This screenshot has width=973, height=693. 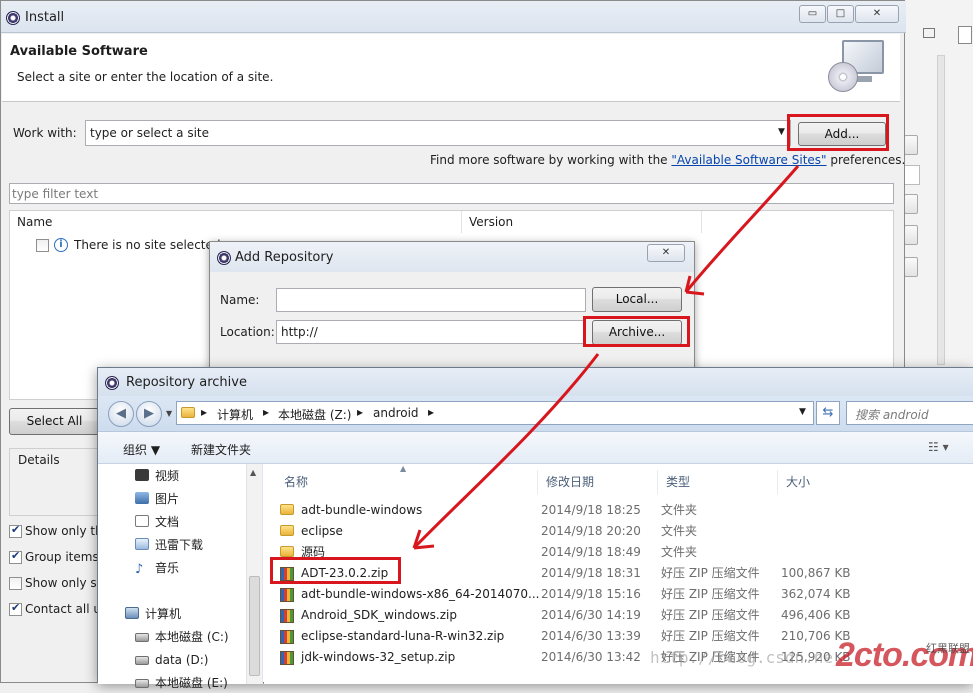 What do you see at coordinates (812, 14) in the screenshot?
I see `minimize-button: ▭` at bounding box center [812, 14].